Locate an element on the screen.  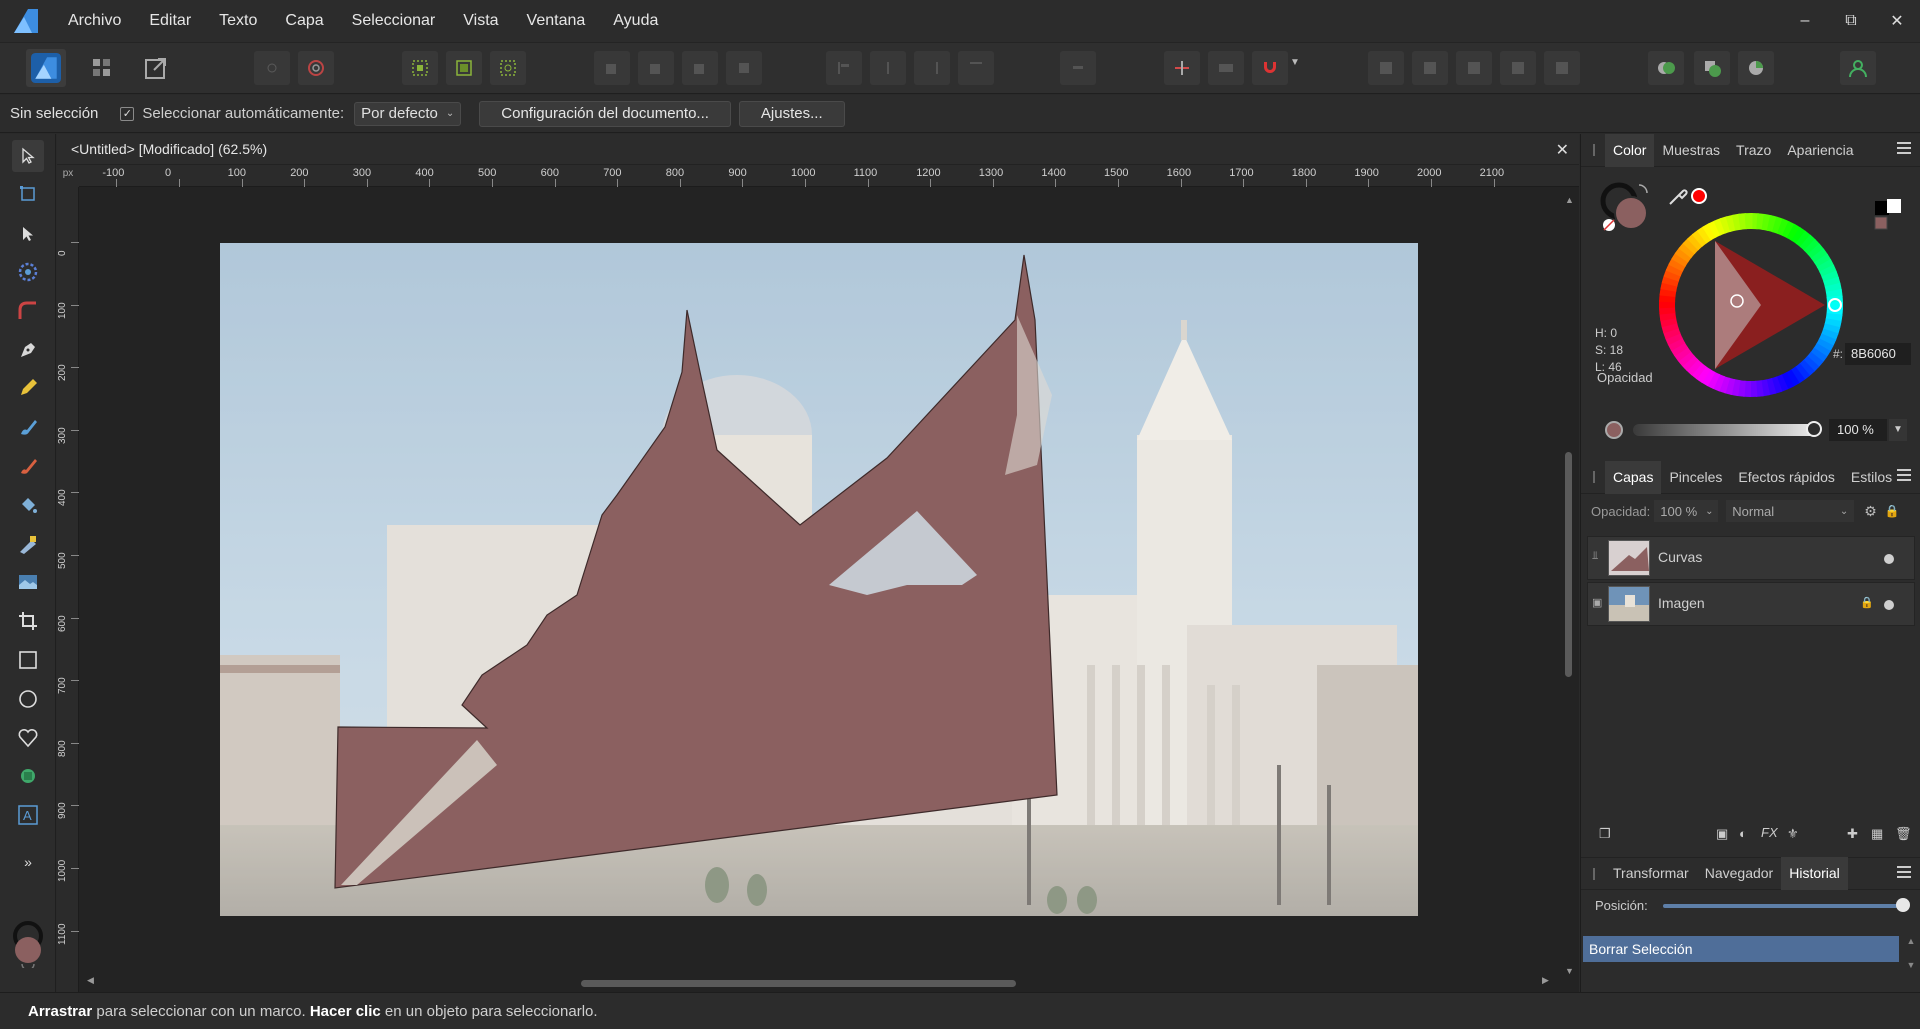
pixel-persona-button is located at coordinates (102, 68).